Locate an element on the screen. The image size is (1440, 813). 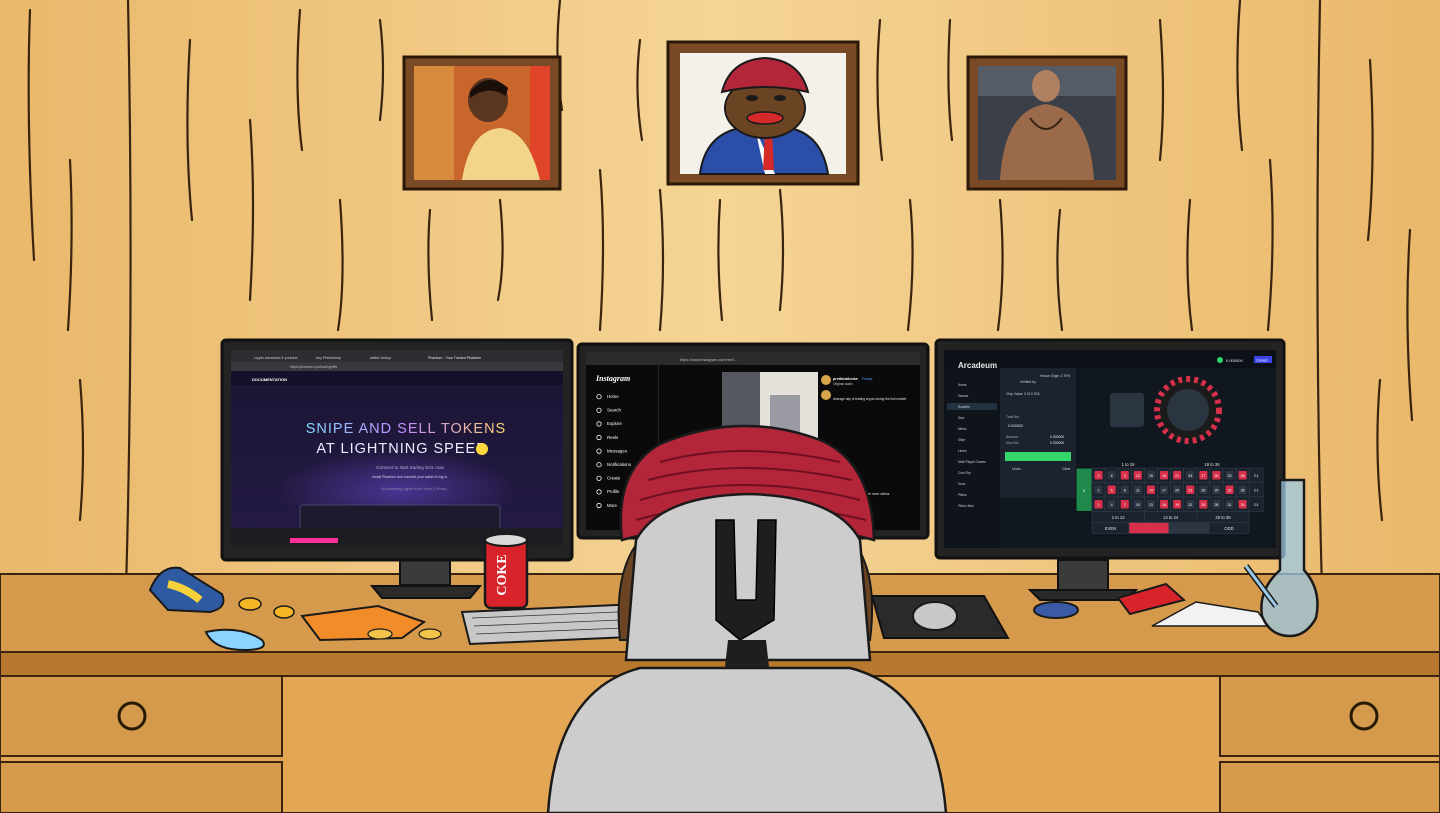
range-bet-label: 1 to 18 is located at coordinates (1128, 464).